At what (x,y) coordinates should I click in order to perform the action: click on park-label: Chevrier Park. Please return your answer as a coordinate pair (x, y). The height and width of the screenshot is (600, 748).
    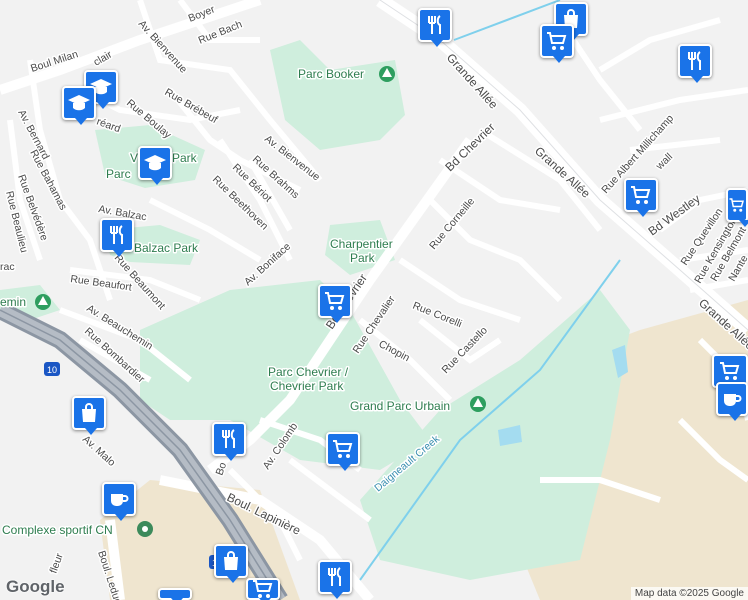
    Looking at the image, I should click on (307, 386).